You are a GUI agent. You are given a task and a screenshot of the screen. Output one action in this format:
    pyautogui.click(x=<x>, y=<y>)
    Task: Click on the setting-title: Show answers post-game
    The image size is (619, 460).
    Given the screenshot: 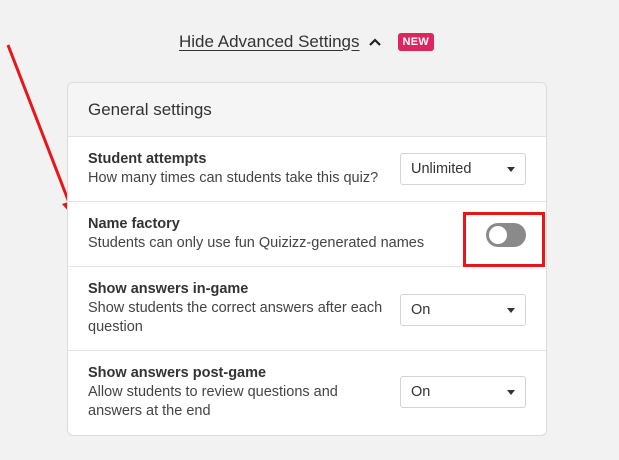 What is the action you would take?
    pyautogui.click(x=177, y=373)
    